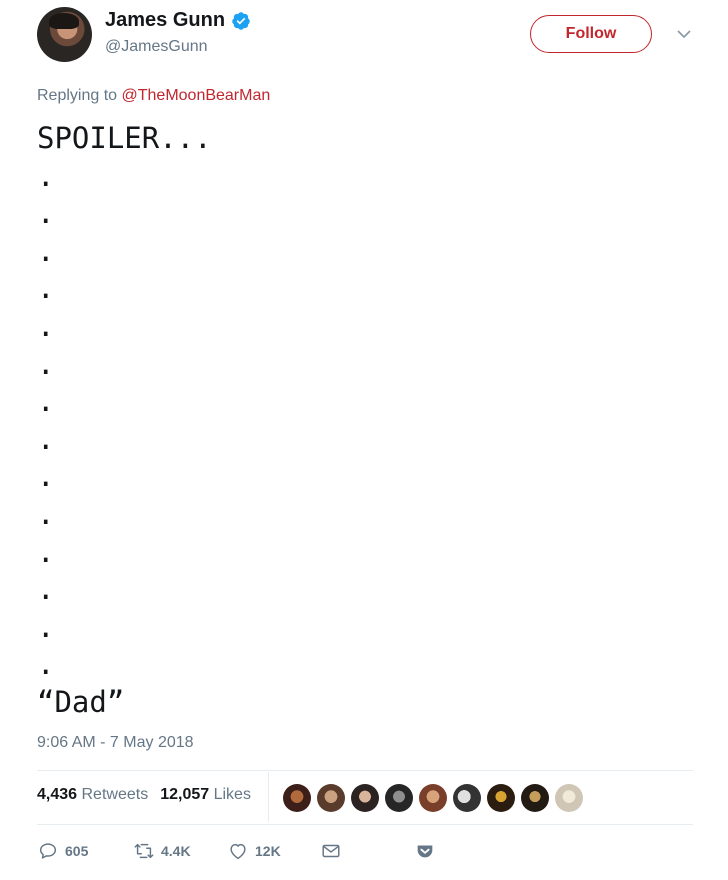 This screenshot has height=880, width=728. What do you see at coordinates (268, 851) in the screenshot?
I see `like-count: 12K` at bounding box center [268, 851].